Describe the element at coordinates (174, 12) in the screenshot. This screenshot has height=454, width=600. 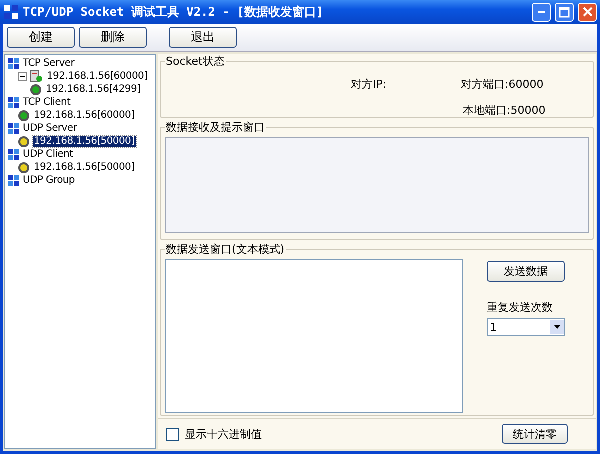
I see `window-title: TCP/UDP Socket 调试工具 V2.2 - [数据收发窗口]` at that location.